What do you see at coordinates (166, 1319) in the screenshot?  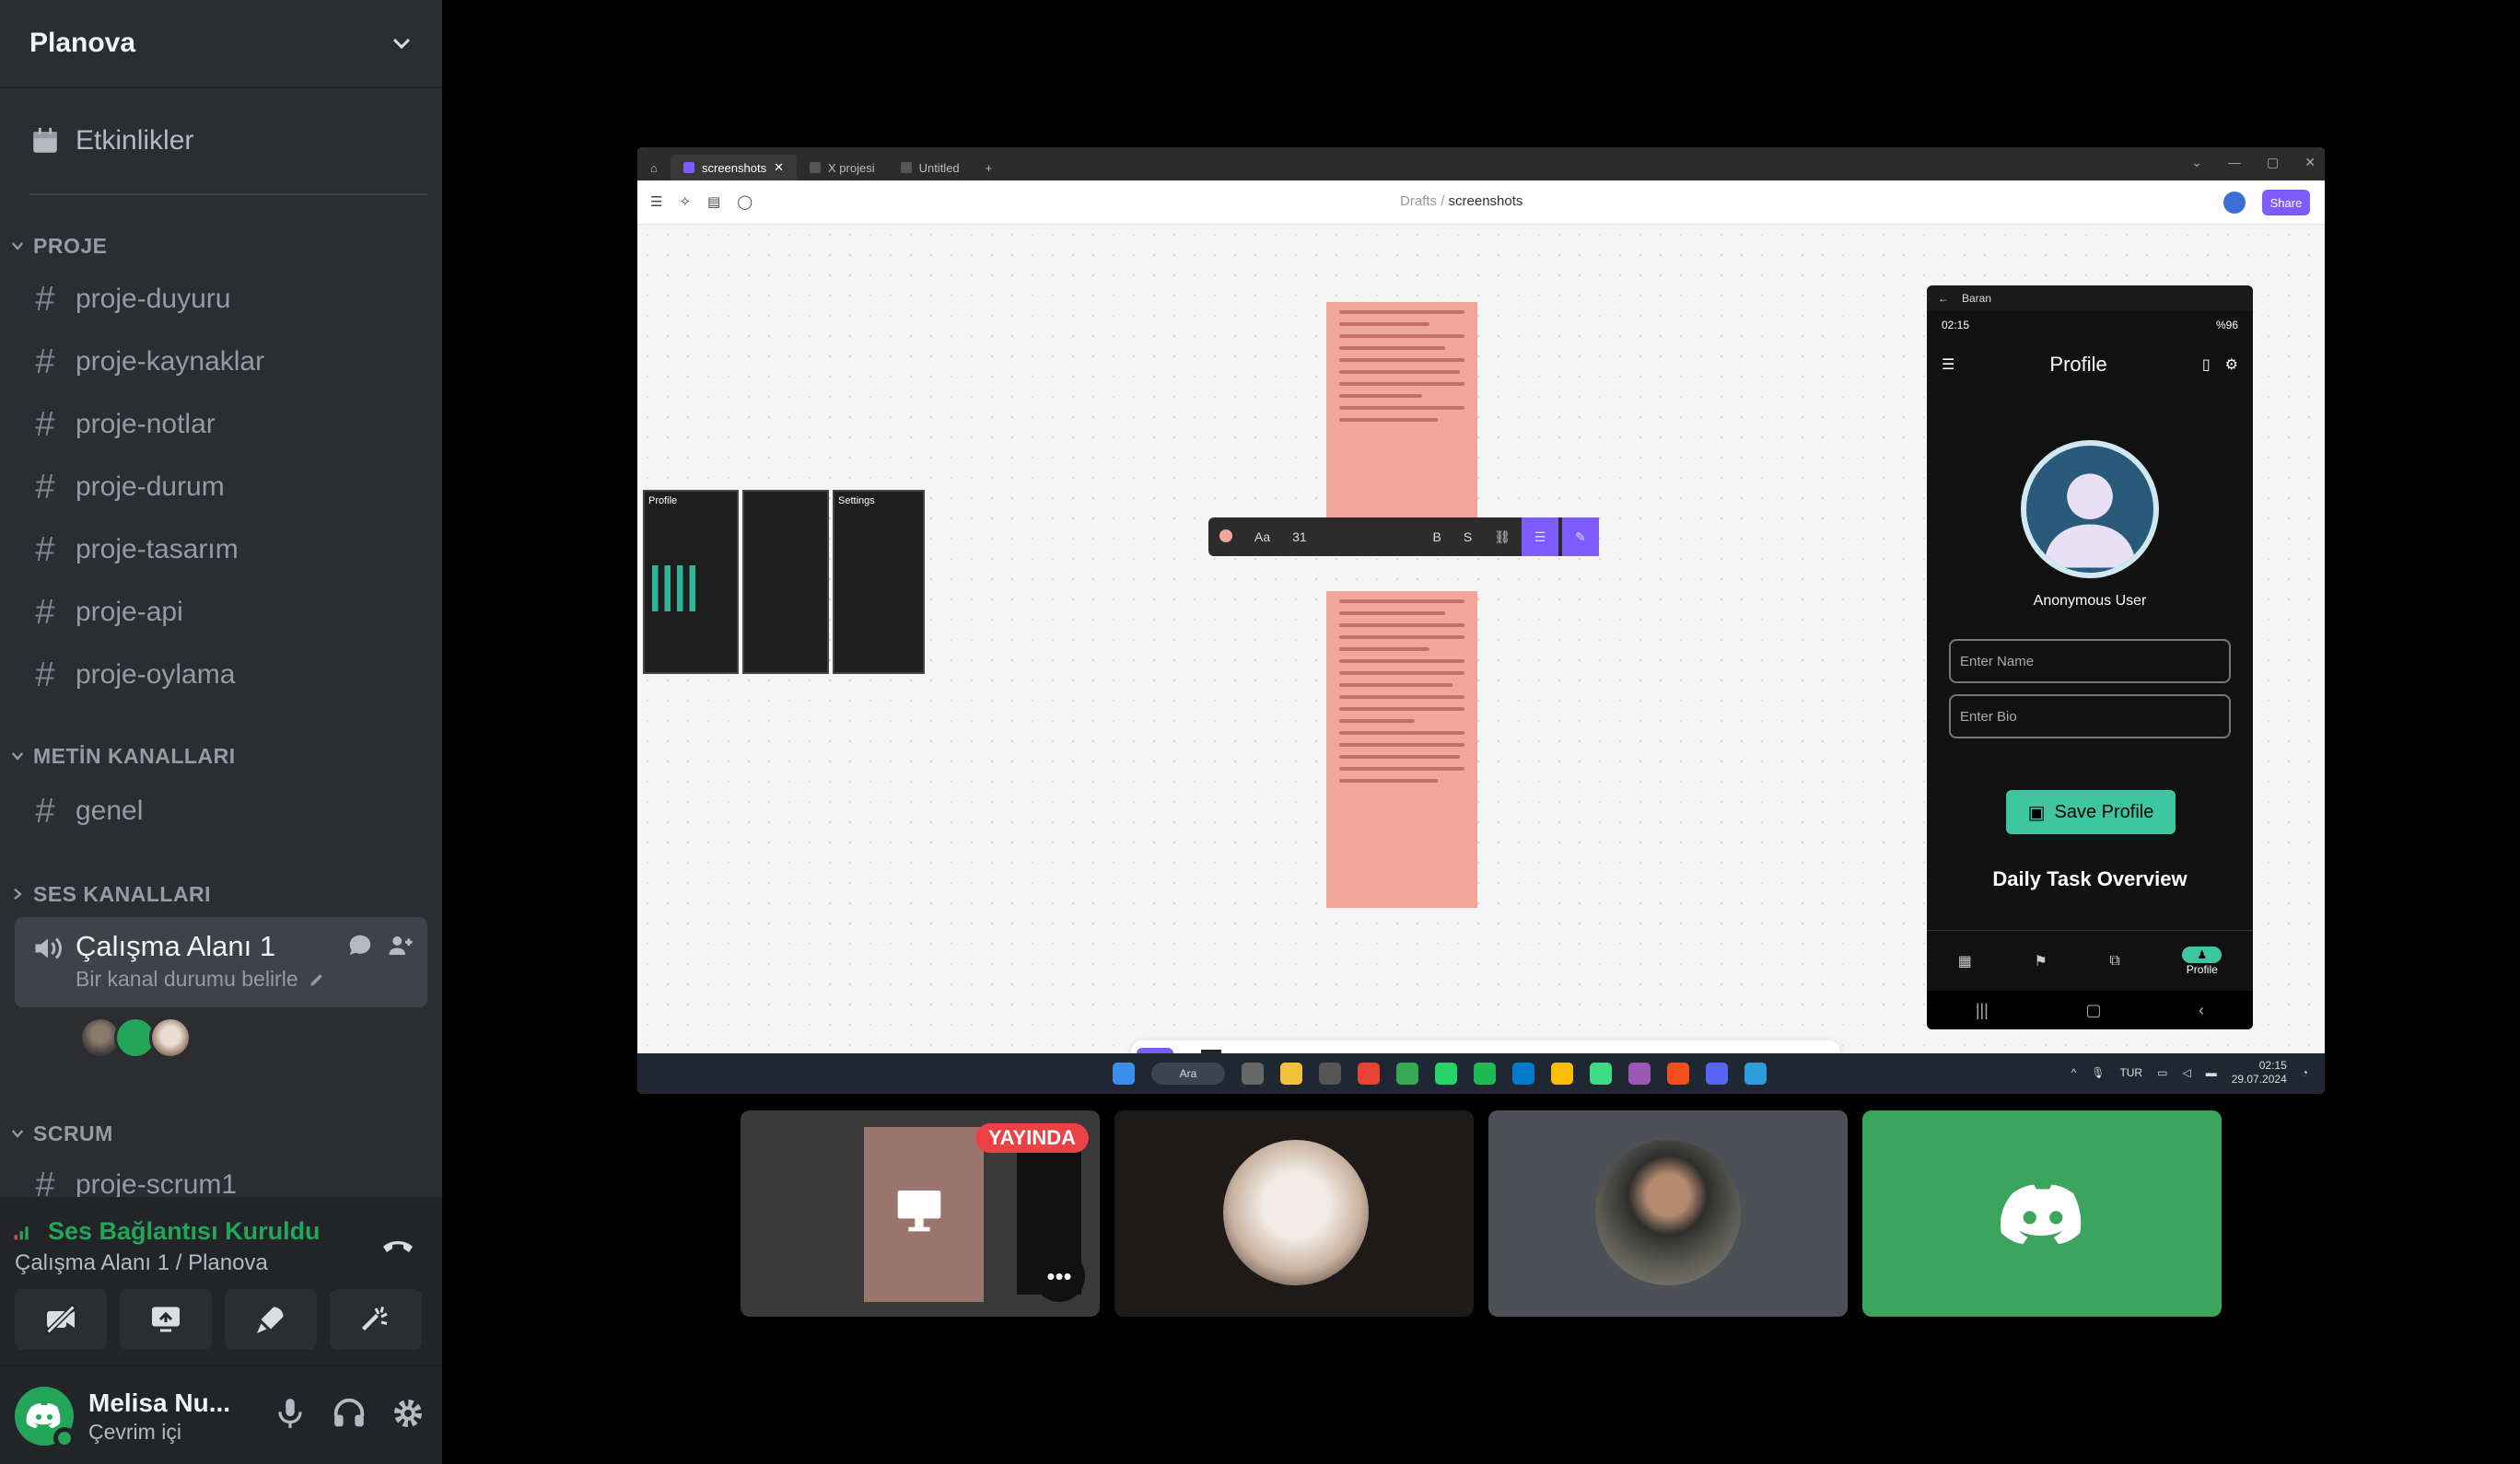 I see `screen-share-button` at bounding box center [166, 1319].